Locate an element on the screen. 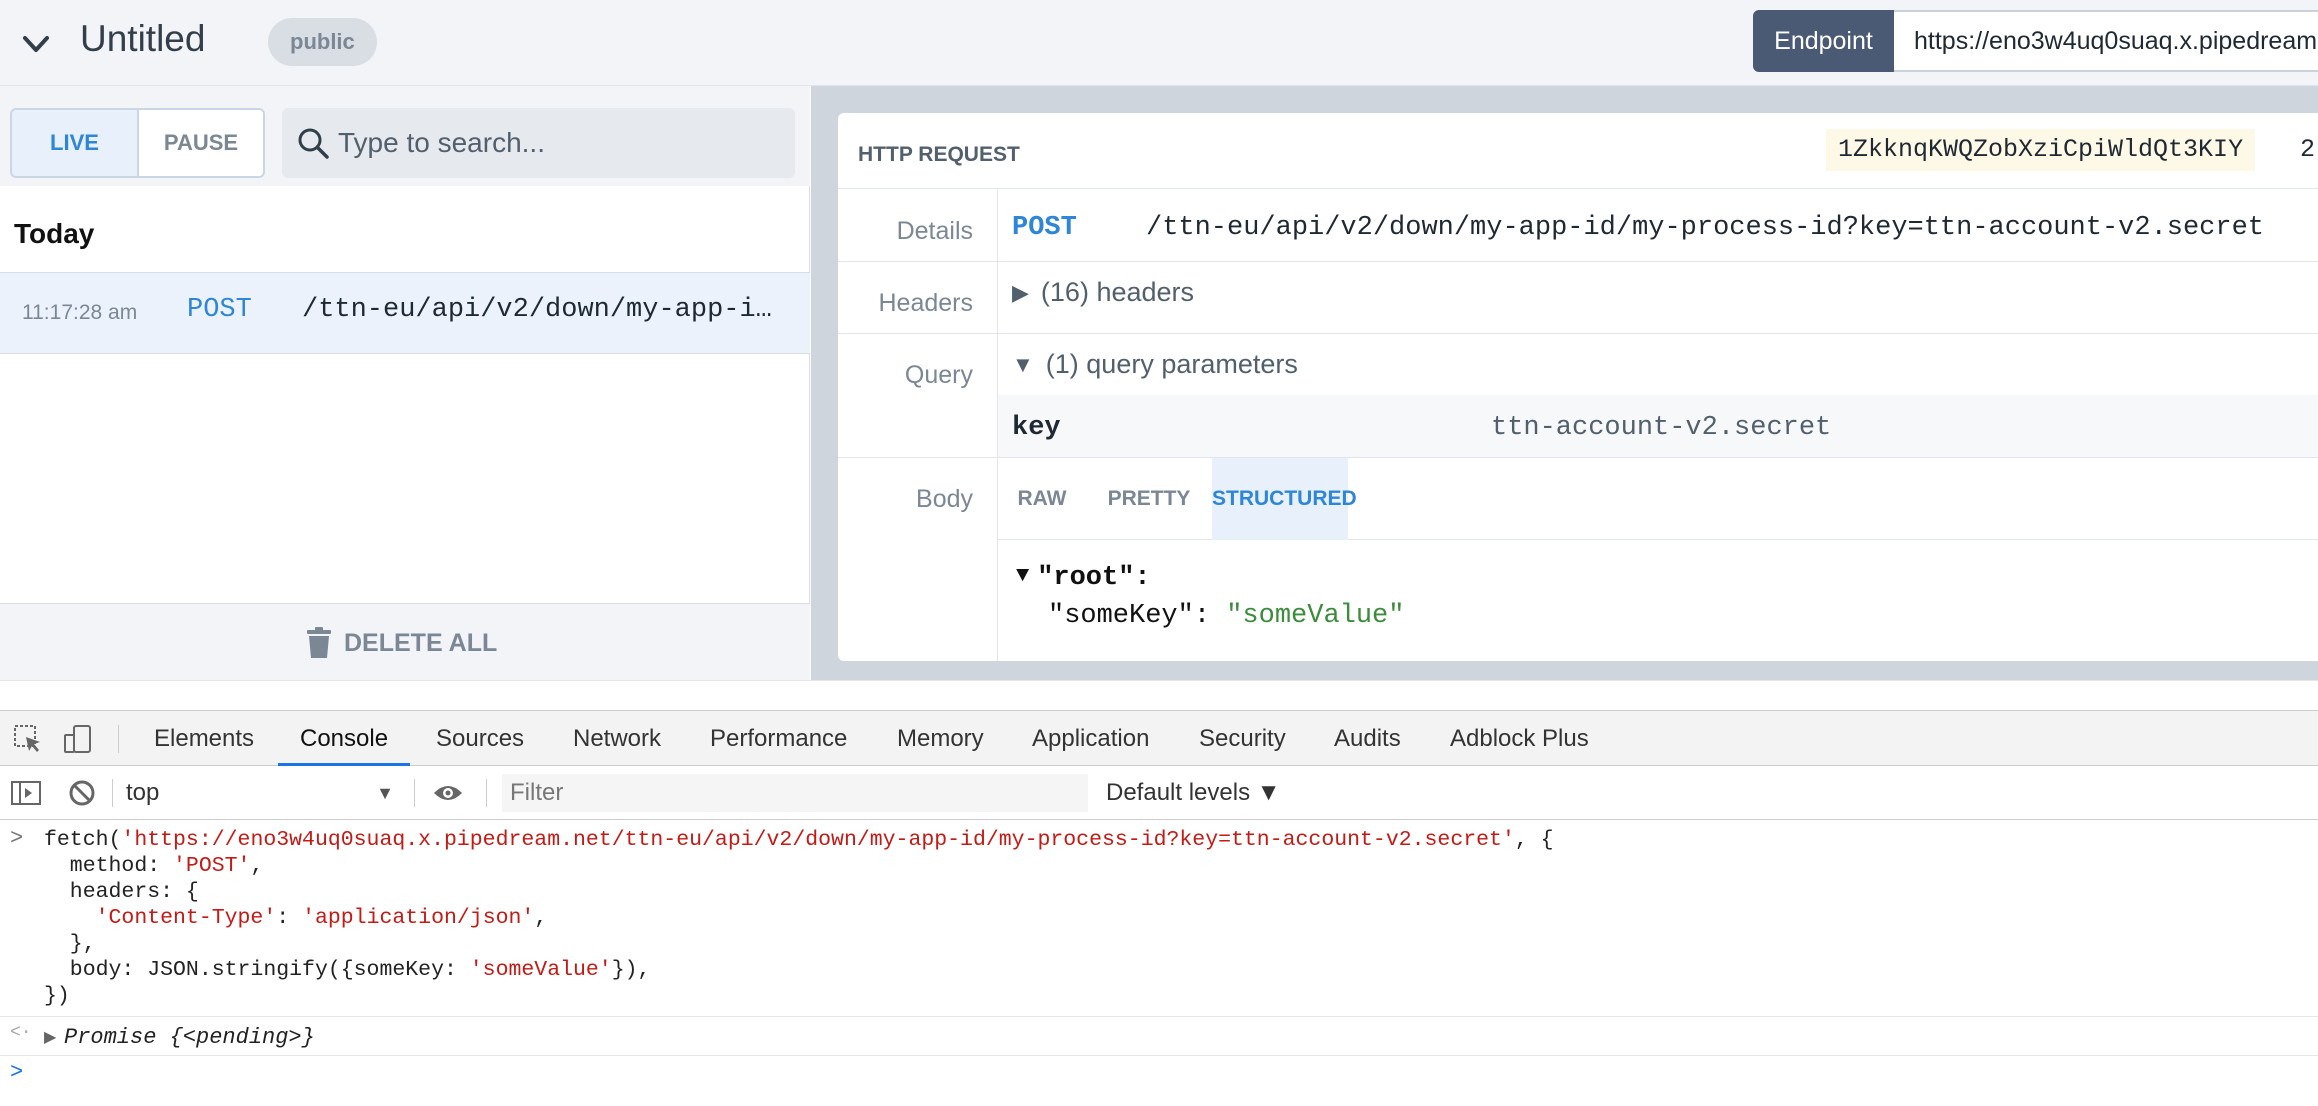 The width and height of the screenshot is (2318, 1106). delete-all-button: DELETE ALL is located at coordinates (401, 643).